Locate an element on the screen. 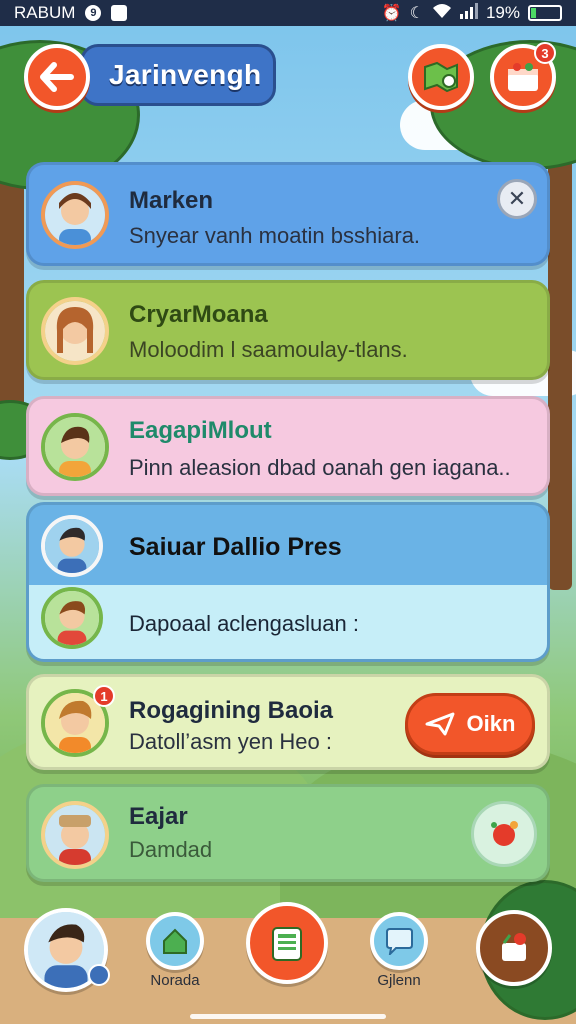  message-sender: Eajar is located at coordinates (158, 816).